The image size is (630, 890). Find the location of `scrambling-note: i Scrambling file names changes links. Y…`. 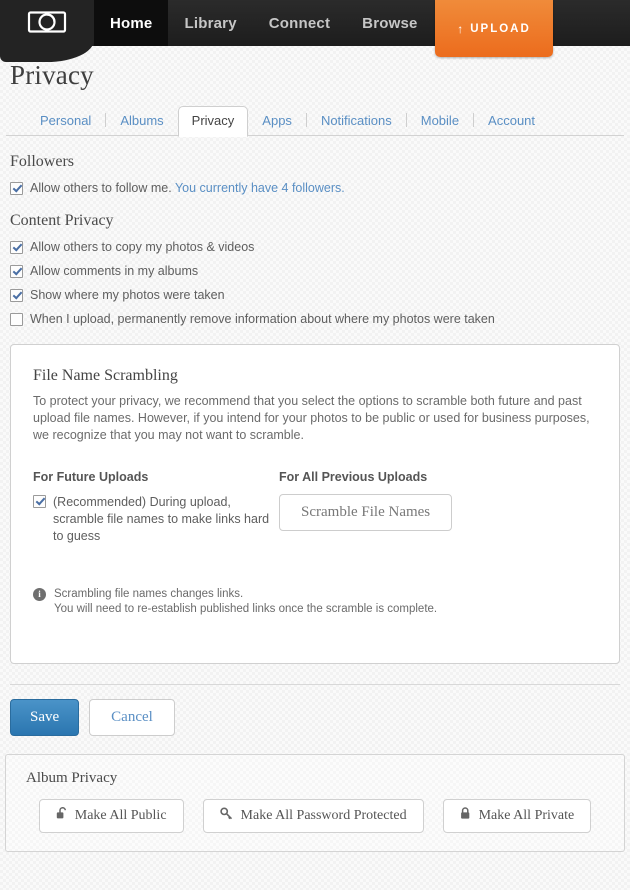

scrambling-note: i Scrambling file names changes links. Y… is located at coordinates (315, 602).